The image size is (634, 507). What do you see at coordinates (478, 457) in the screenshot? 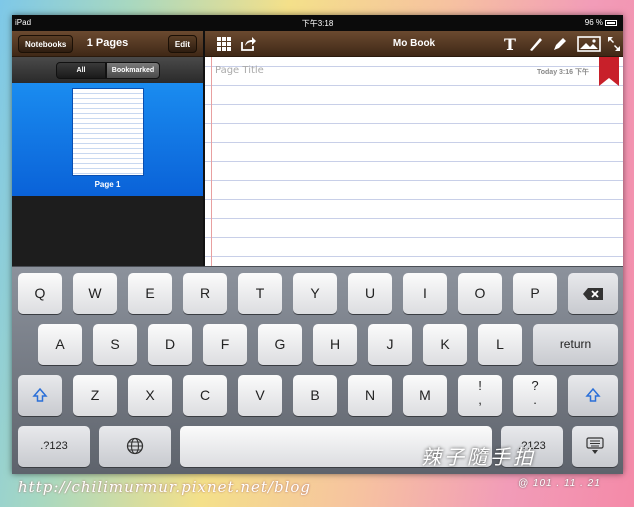
I see `signature-watermark: 辣子隨手拍` at bounding box center [478, 457].